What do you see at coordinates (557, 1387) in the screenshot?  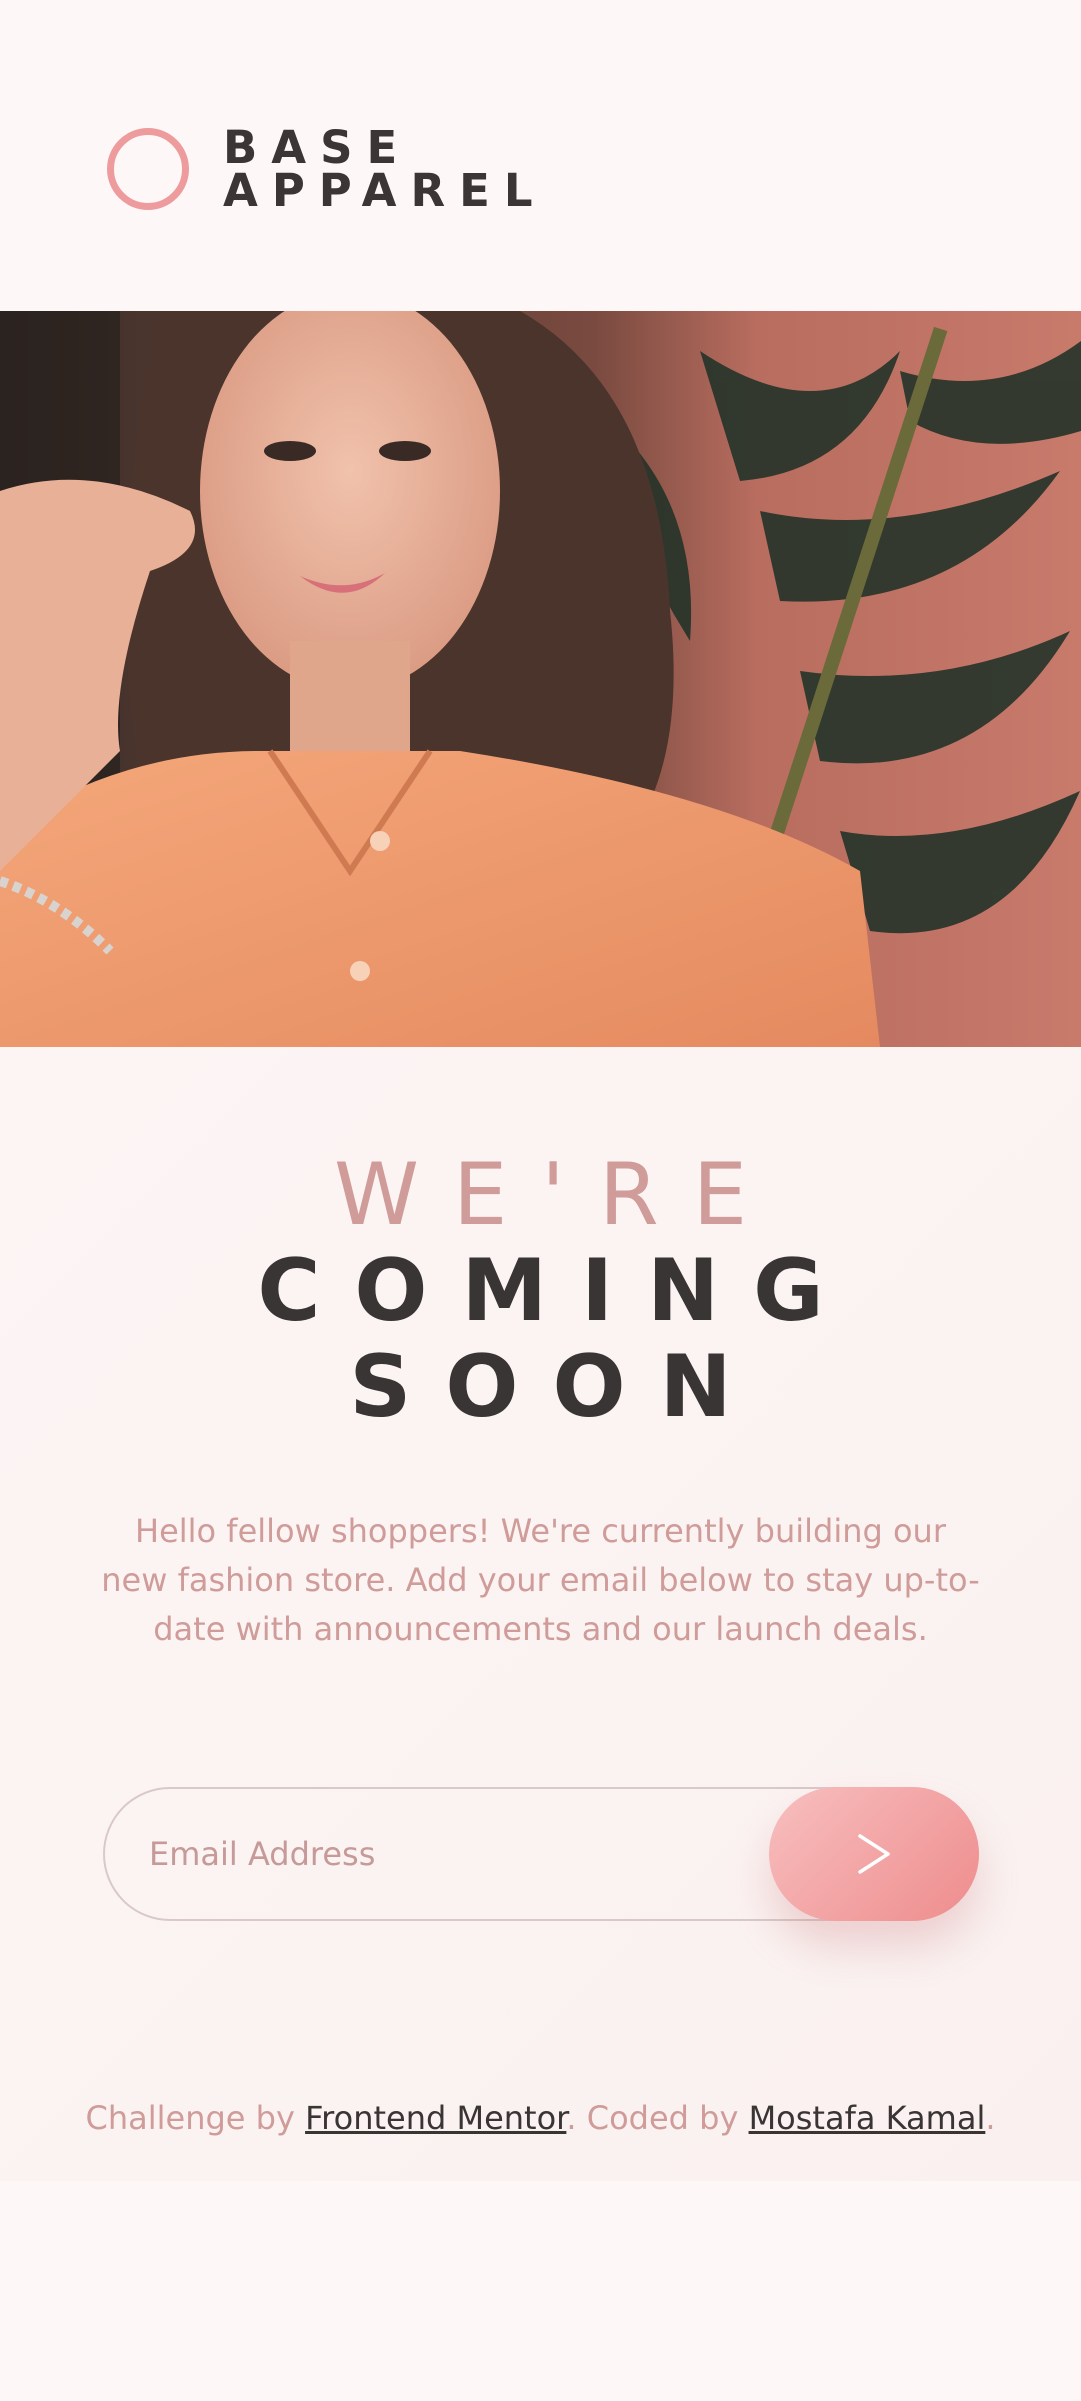 I see `headline-bold-line-2: SOON` at bounding box center [557, 1387].